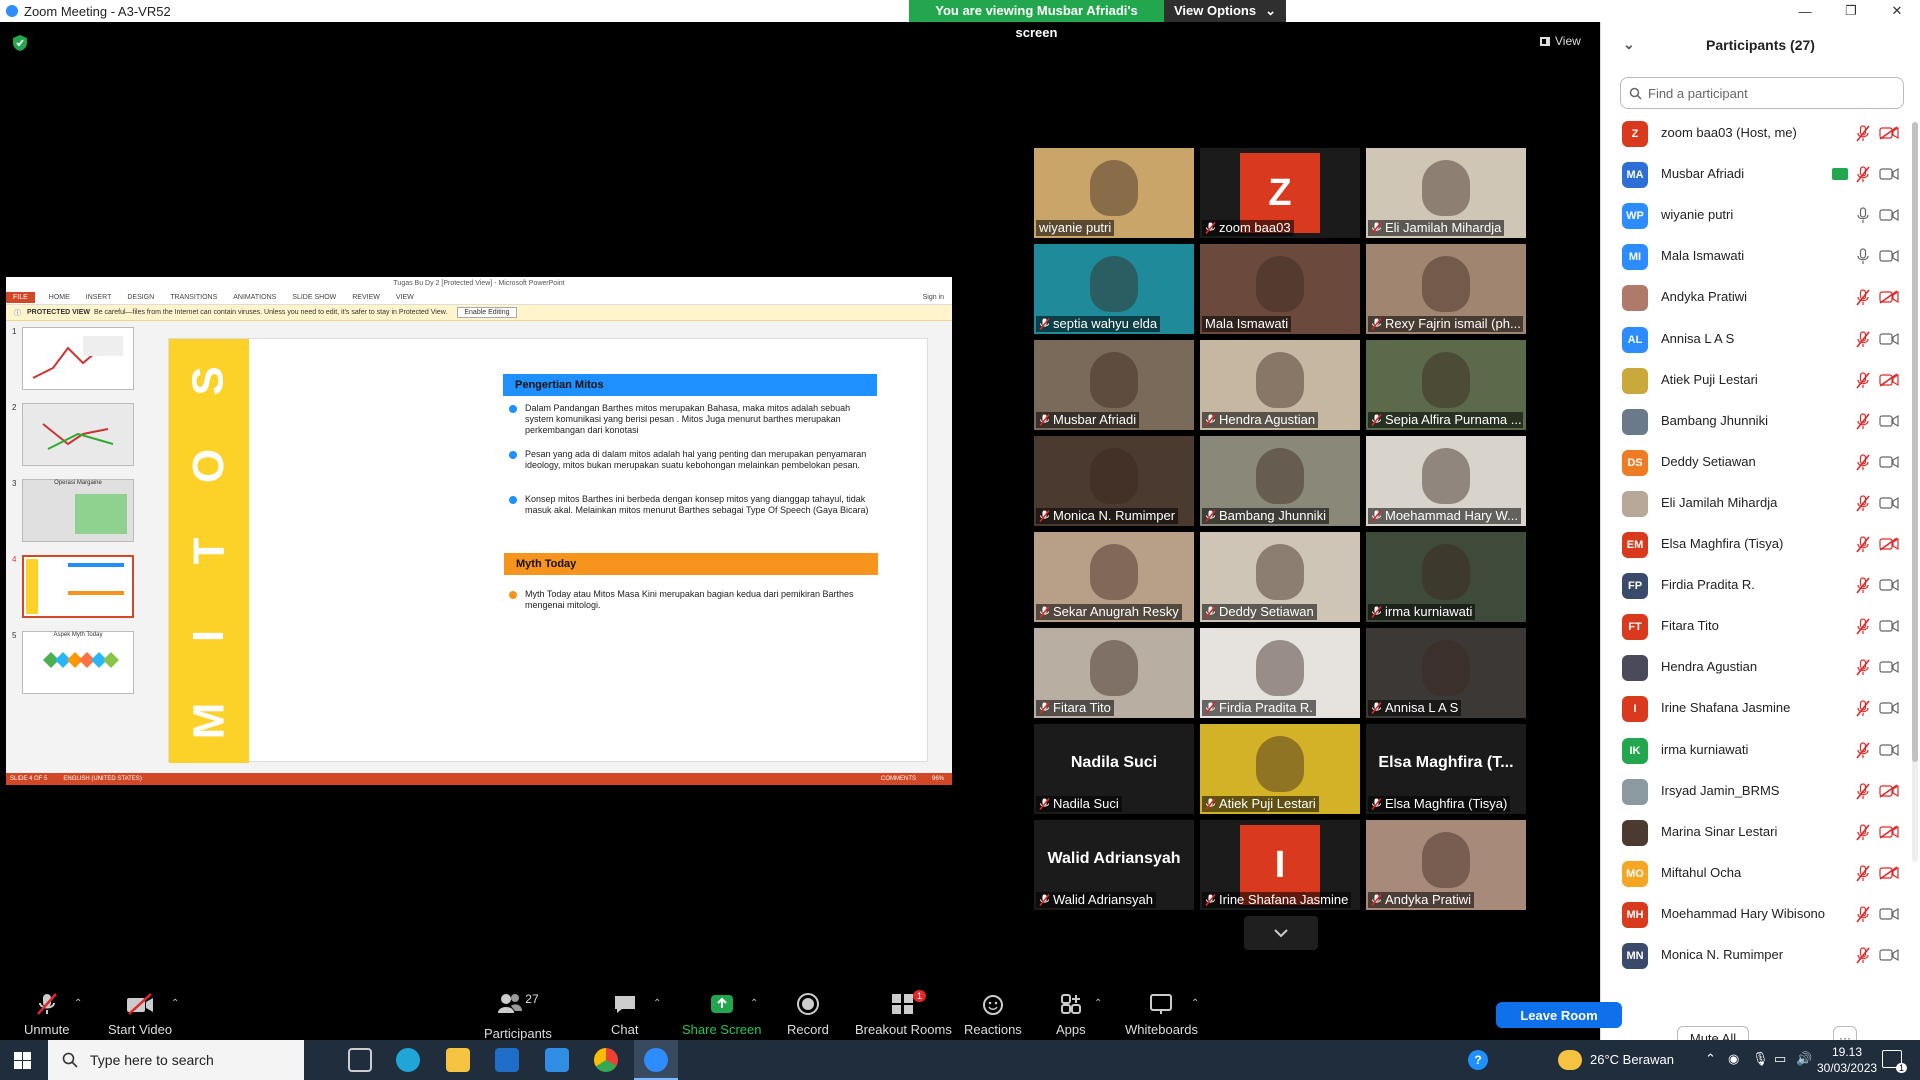  What do you see at coordinates (1756, 708) in the screenshot?
I see `participant-row: I Irine Shafana Jasmine` at bounding box center [1756, 708].